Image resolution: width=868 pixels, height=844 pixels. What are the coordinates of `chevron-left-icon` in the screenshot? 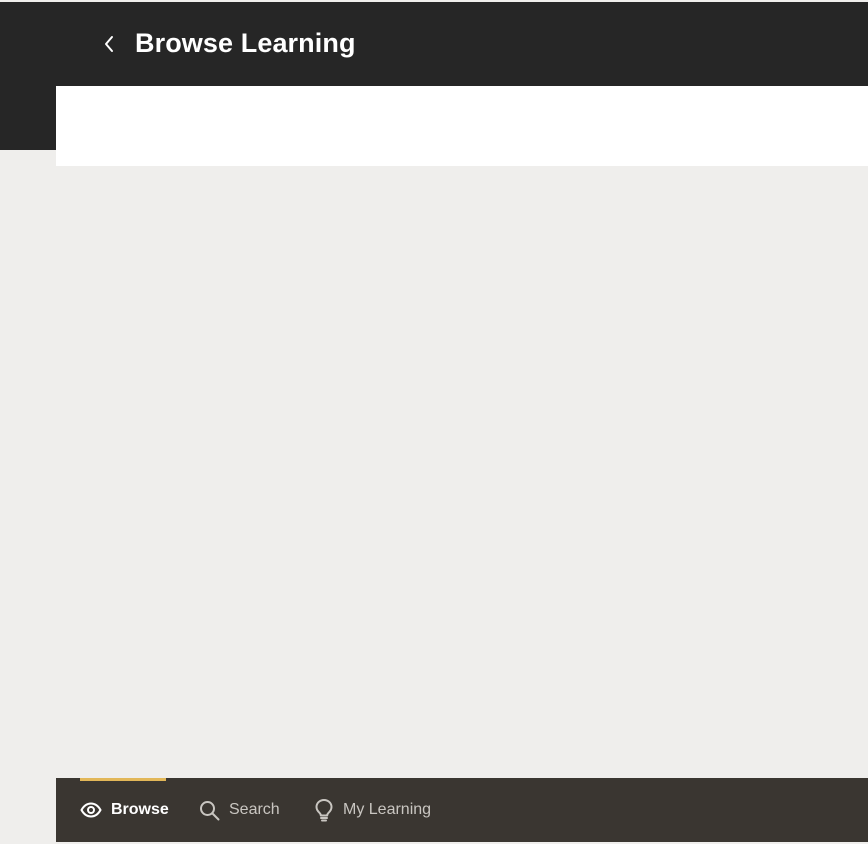 It's located at (109, 46).